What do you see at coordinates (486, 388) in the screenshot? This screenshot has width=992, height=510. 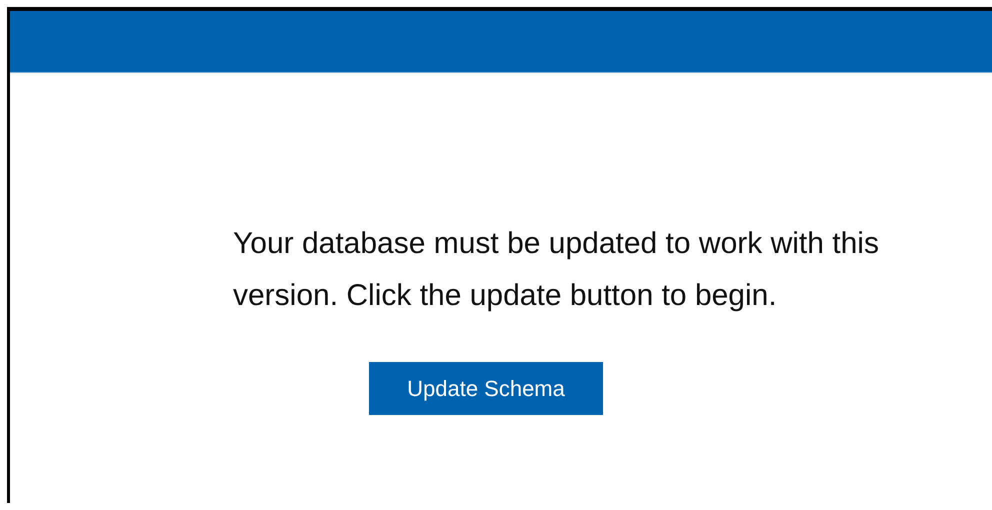 I see `update-schema-button: Update Schema` at bounding box center [486, 388].